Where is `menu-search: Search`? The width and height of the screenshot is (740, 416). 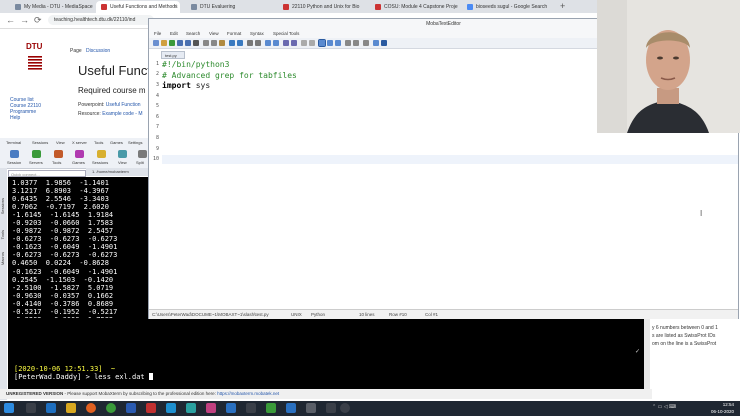
menu-search: Search is located at coordinates (193, 34).